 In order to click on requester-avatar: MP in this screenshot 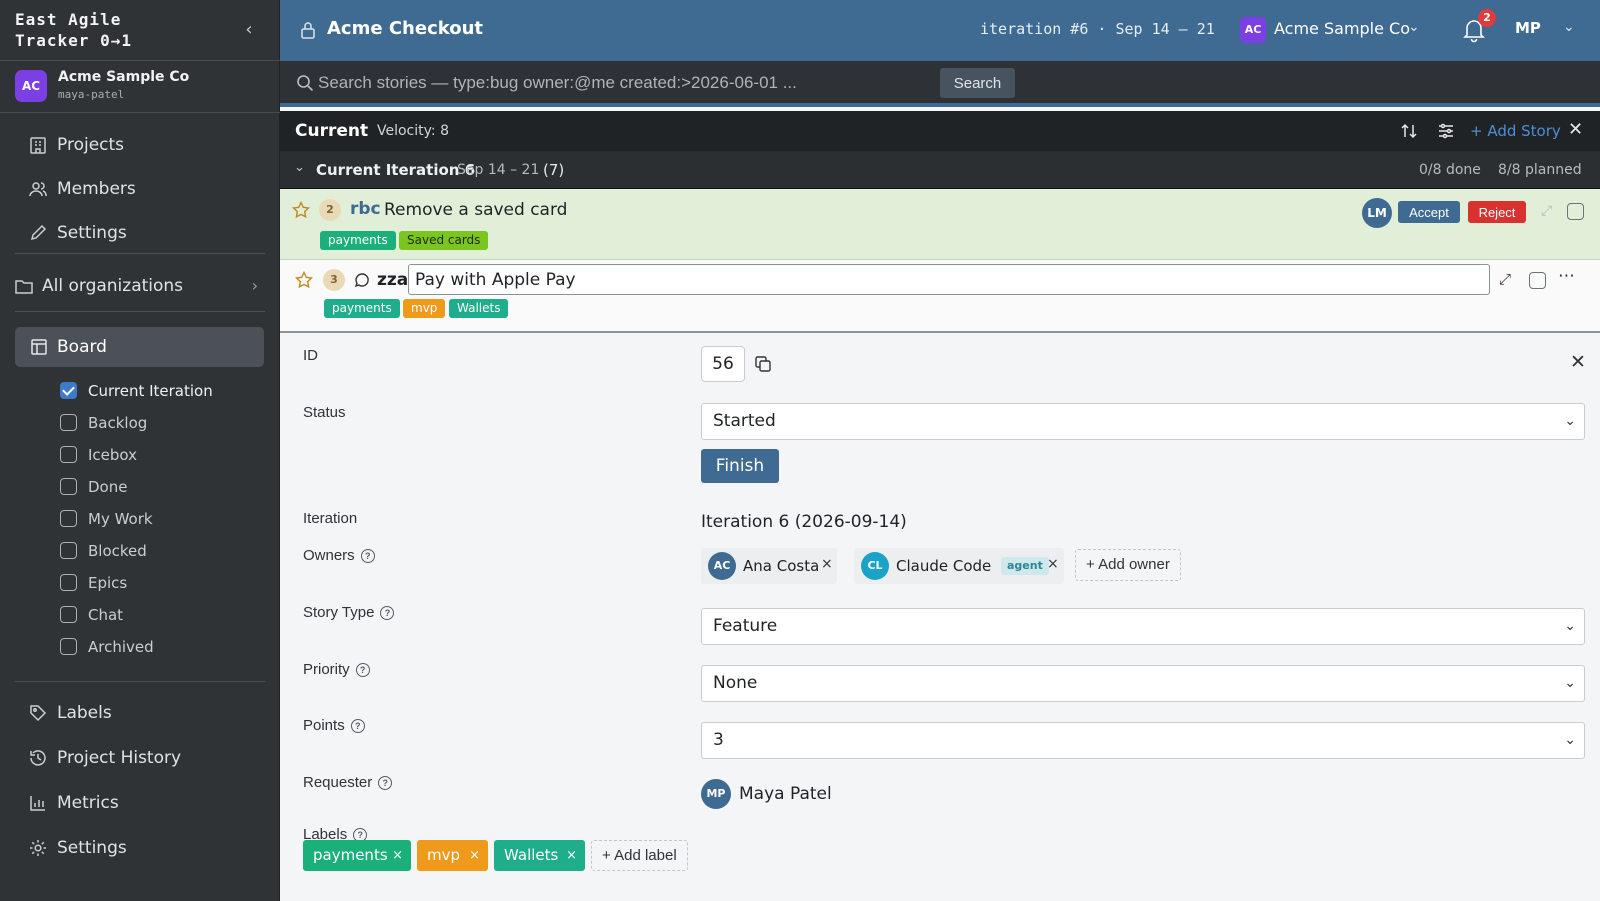, I will do `click(716, 794)`.